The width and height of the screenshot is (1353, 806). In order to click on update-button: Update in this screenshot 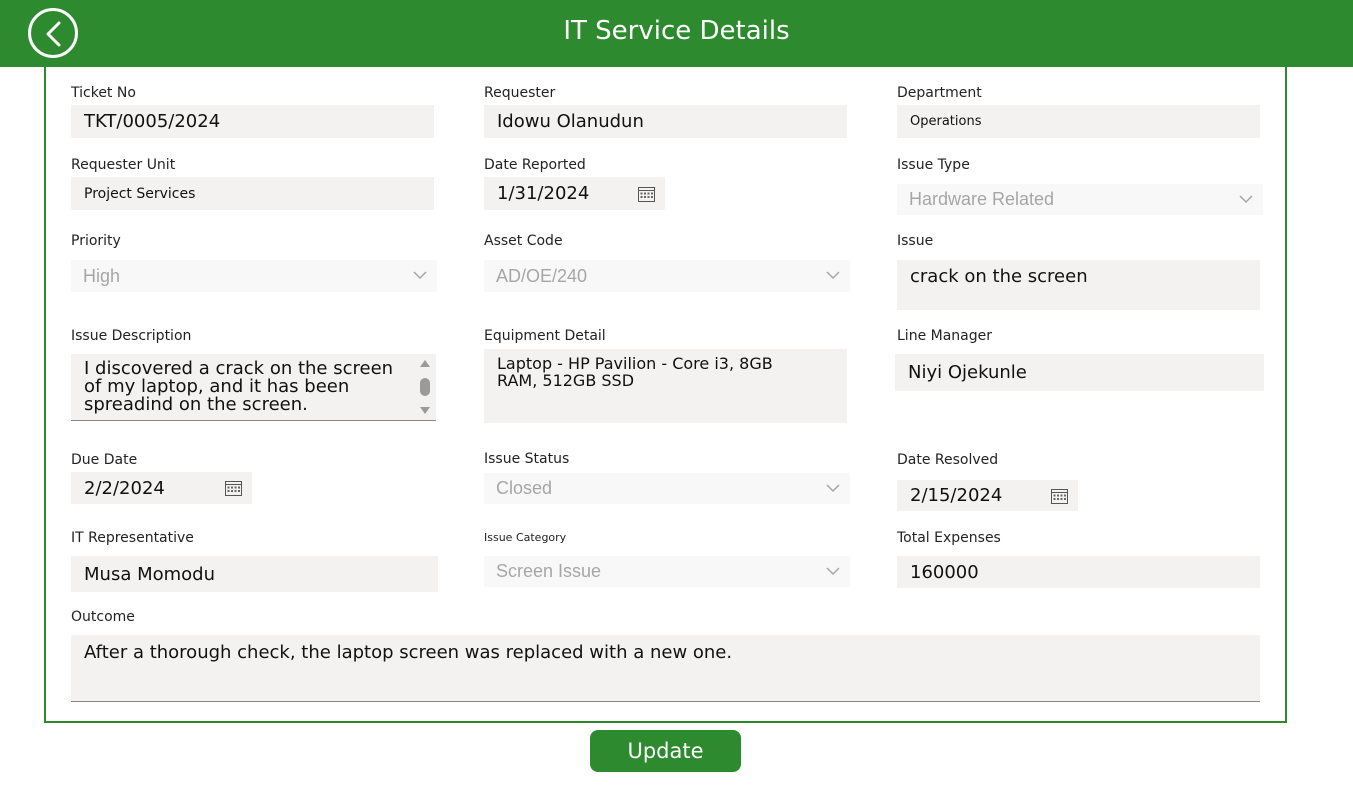, I will do `click(665, 751)`.